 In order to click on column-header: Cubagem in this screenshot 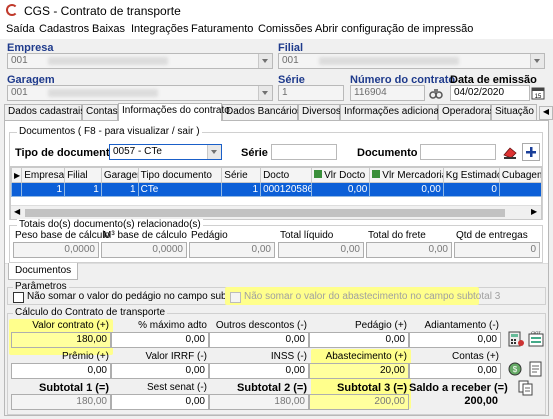, I will do `click(519, 175)`.